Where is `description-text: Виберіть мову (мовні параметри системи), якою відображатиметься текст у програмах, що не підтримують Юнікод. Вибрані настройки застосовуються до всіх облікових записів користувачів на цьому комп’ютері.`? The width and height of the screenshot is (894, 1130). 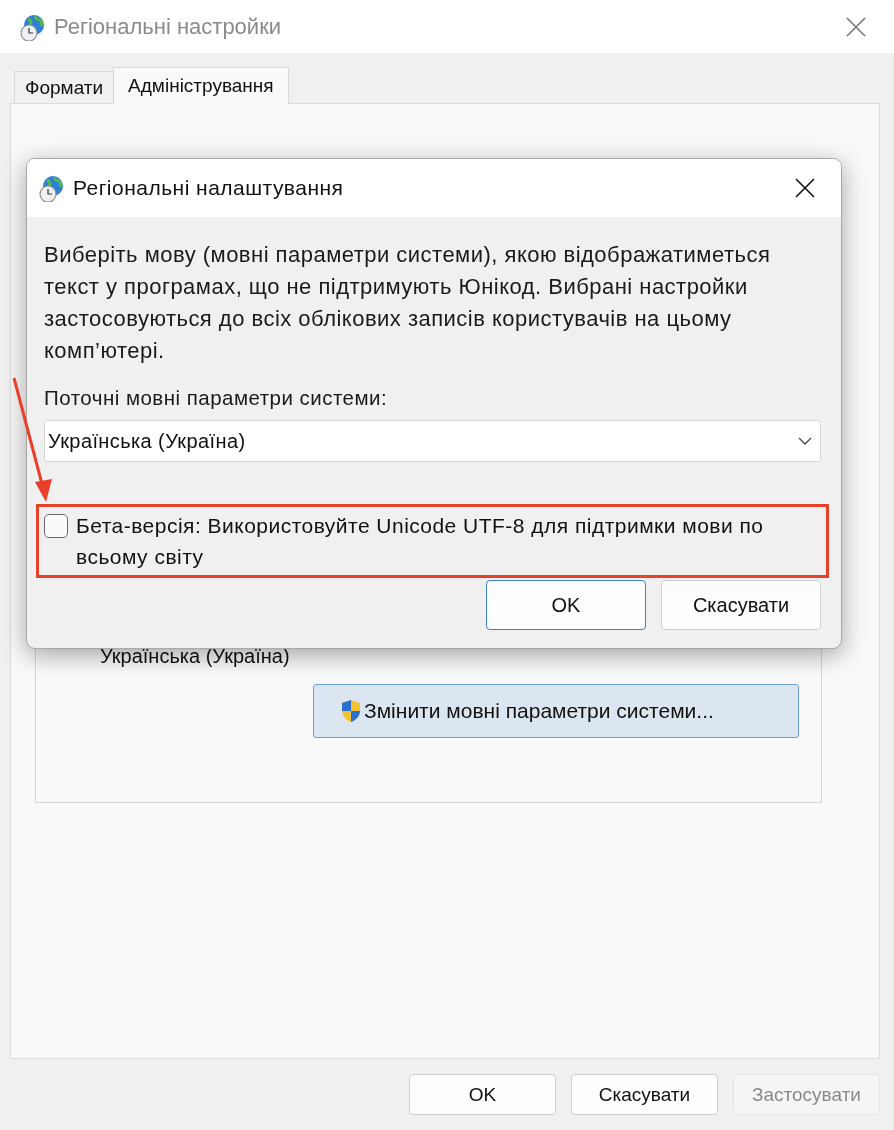
description-text: Виберіть мову (мовні параметри системи), якою відображатиметься текст у програмах, що не підтримують Юнікод. Вибрані настройки застосовуються до всіх облікових записів користувачів на цьому комп’ютері. is located at coordinates (408, 303).